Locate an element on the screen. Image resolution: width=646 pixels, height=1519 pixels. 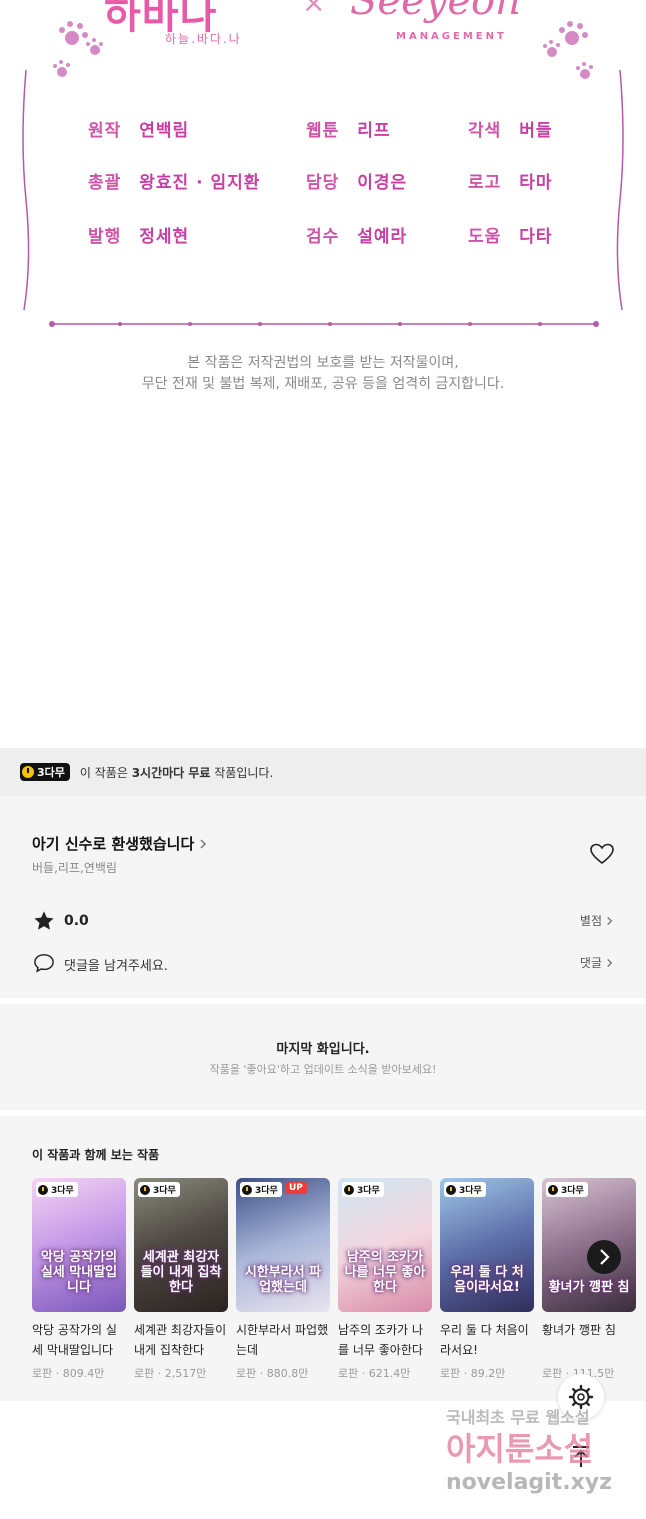
cover-title: 시한부라서 파업했는데 is located at coordinates (283, 1280).